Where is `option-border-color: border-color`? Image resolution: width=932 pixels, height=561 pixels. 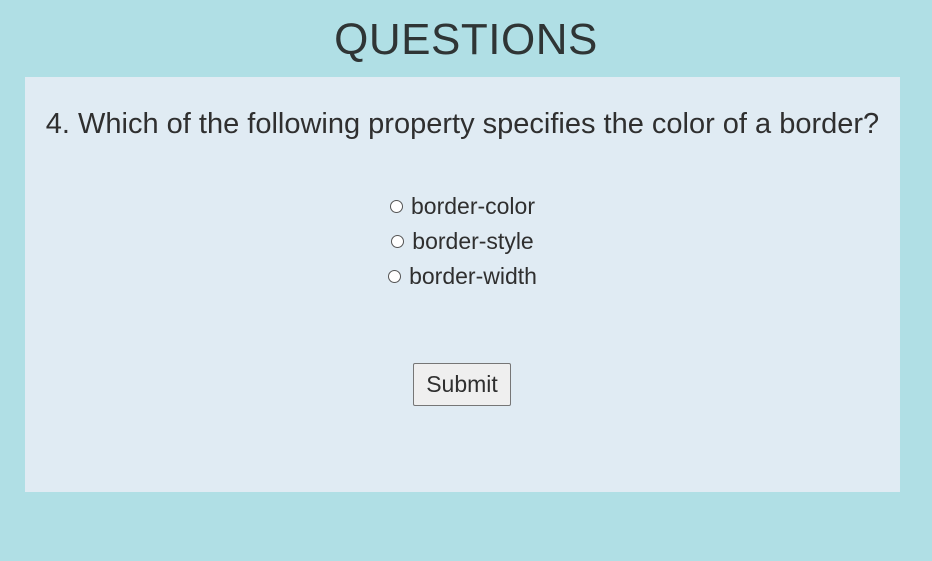
option-border-color: border-color is located at coordinates (462, 206).